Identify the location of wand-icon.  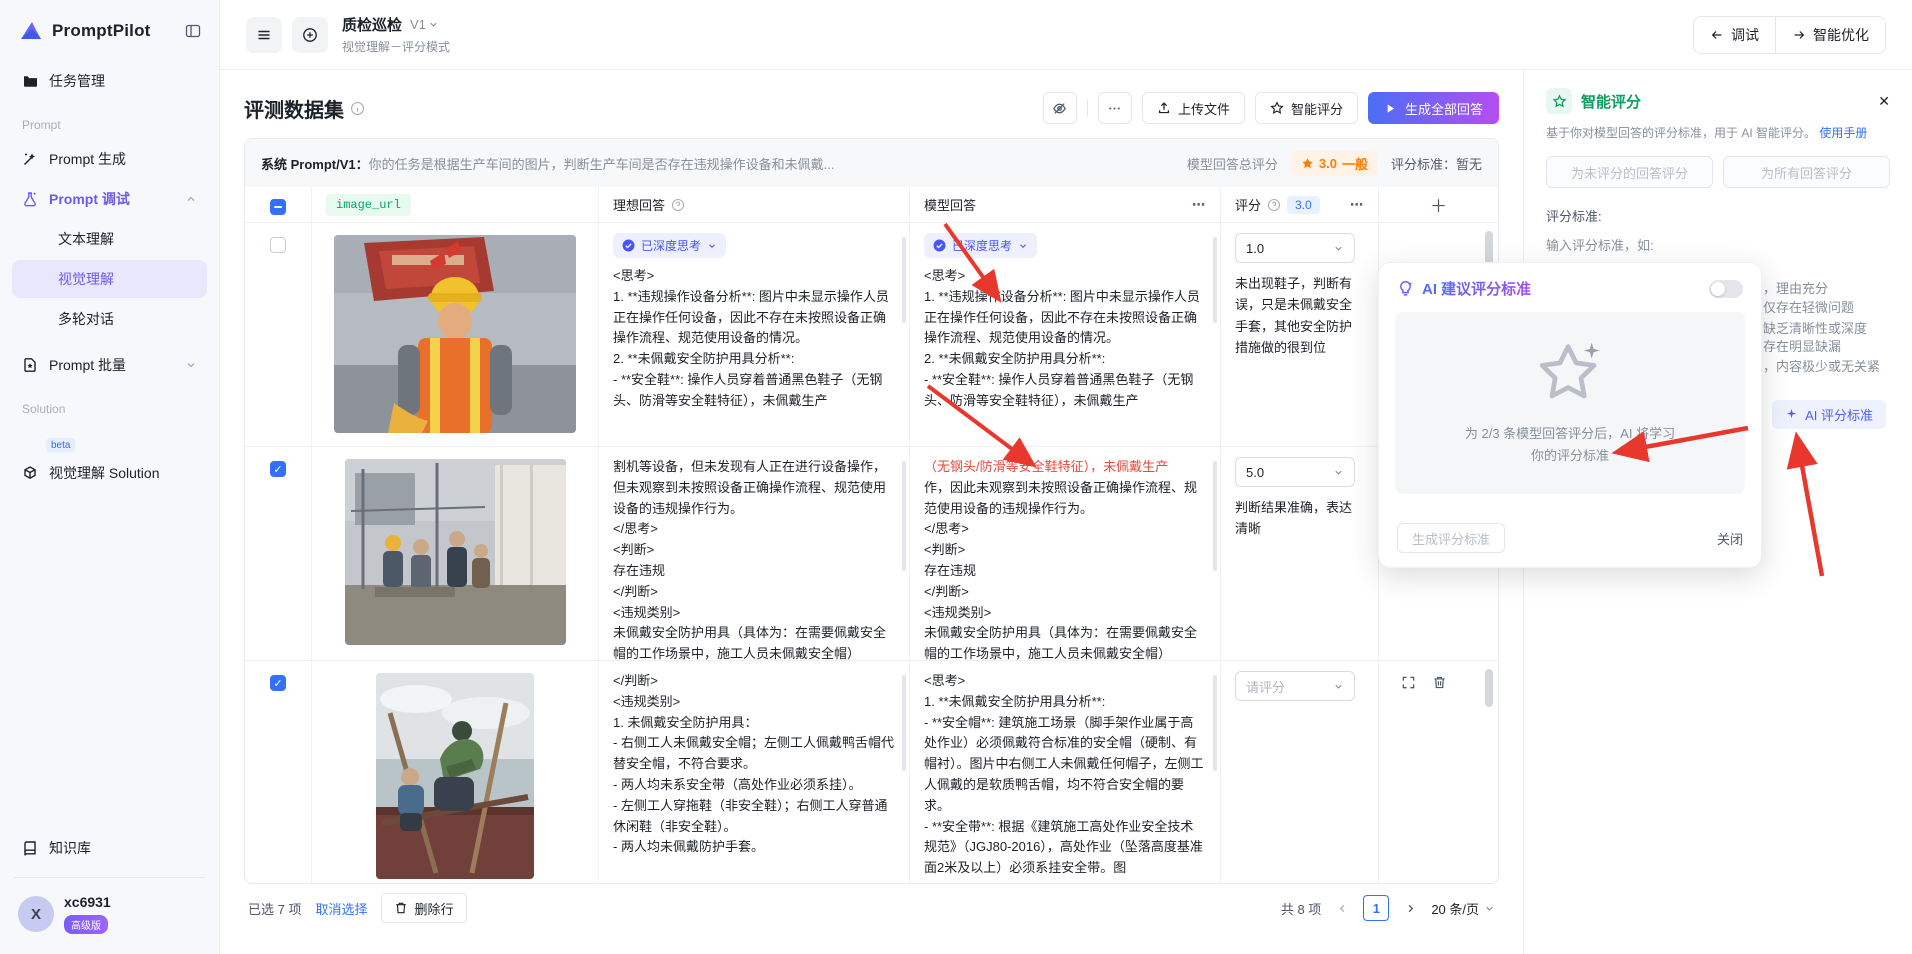
(30, 159).